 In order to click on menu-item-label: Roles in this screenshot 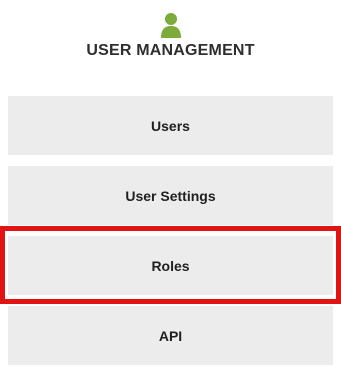, I will do `click(170, 265)`.